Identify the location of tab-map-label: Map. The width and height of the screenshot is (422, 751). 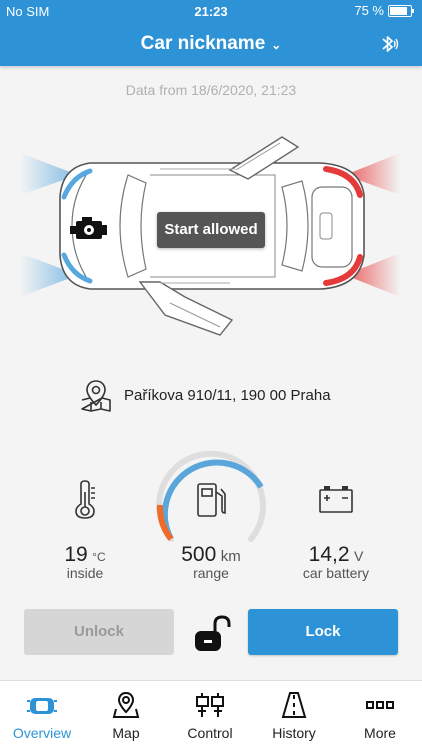
(126, 733).